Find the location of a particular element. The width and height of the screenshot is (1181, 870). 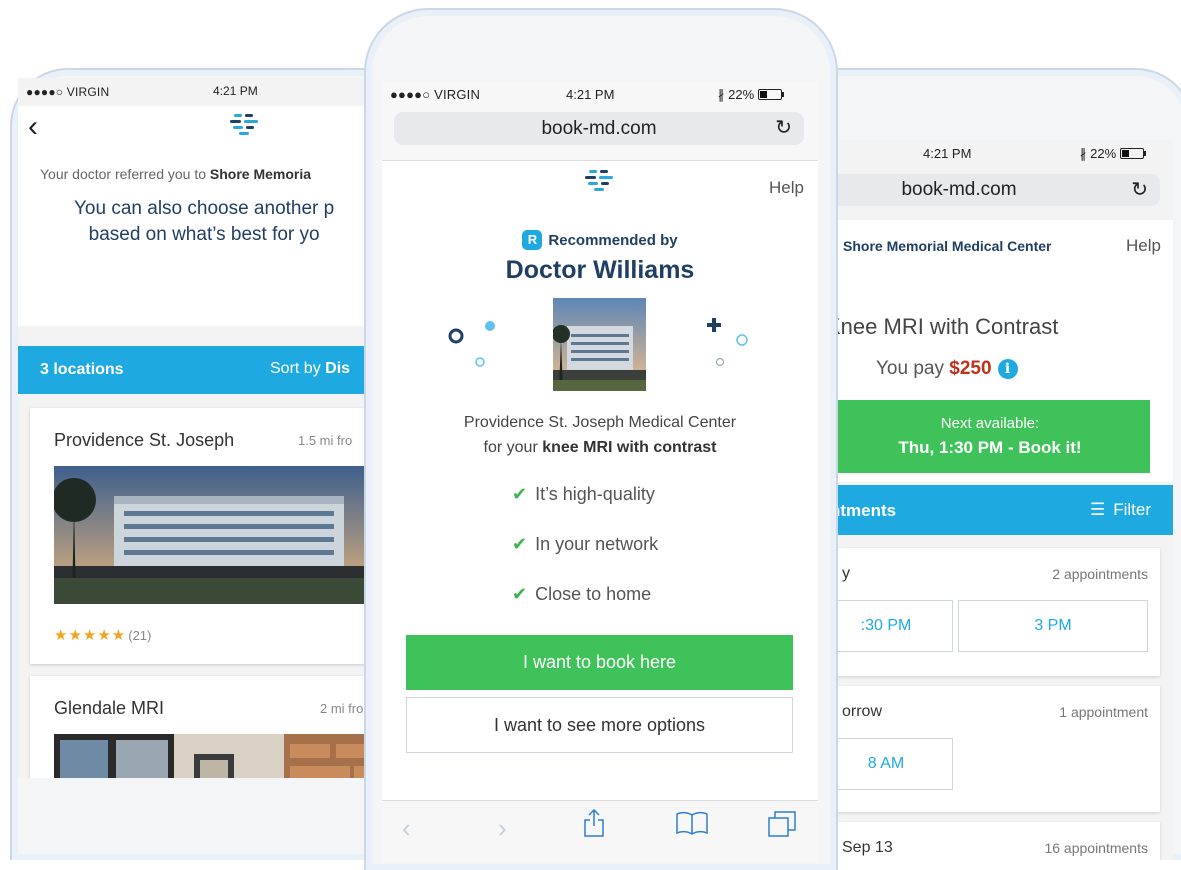

distance-check: ✔ Close to home is located at coordinates (582, 594).